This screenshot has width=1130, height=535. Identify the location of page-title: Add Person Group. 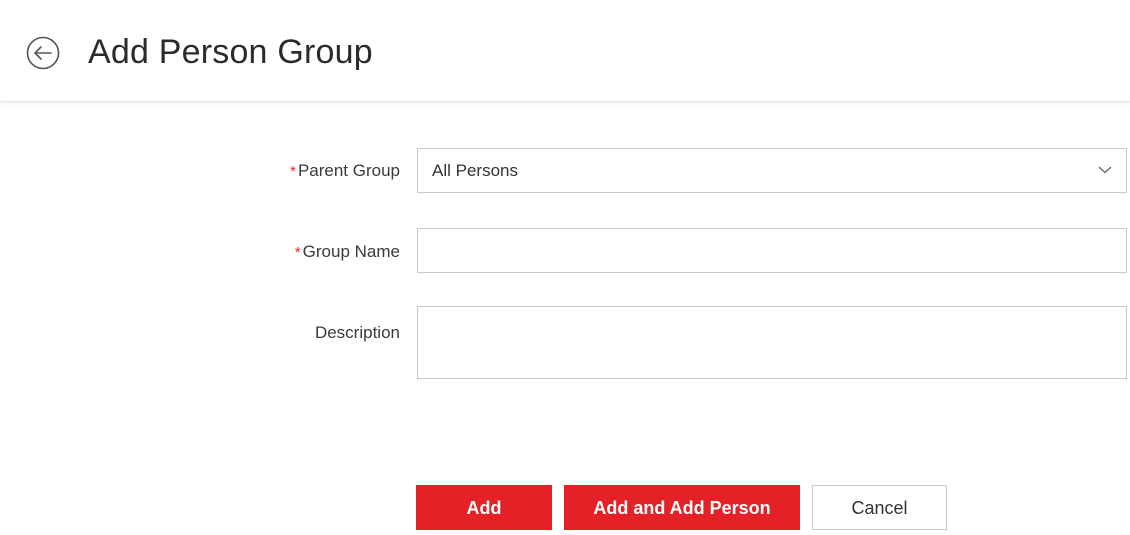
(230, 52).